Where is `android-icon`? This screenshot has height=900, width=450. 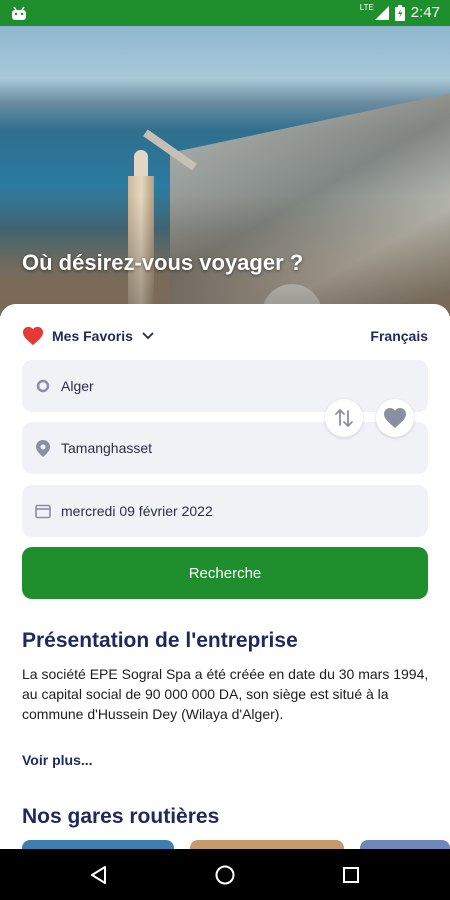
android-icon is located at coordinates (19, 13).